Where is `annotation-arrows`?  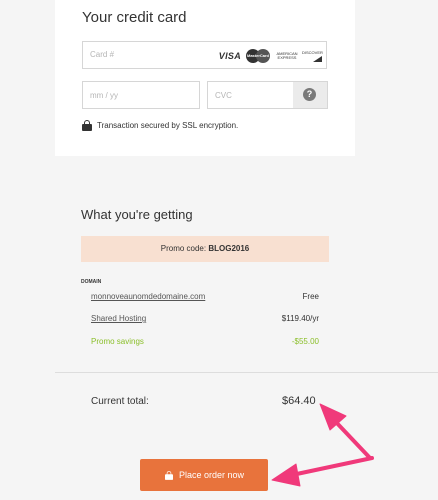 annotation-arrows is located at coordinates (322, 445).